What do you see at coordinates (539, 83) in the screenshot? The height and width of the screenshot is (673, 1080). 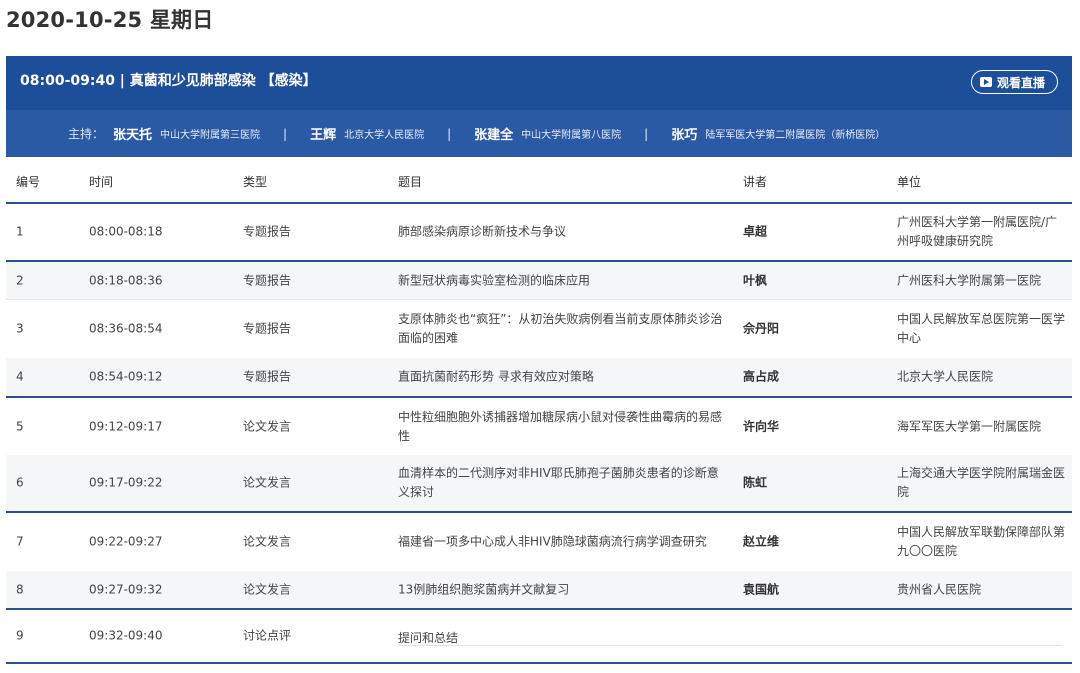 I see `session-header: 08:00-09:40 | 真菌和少见肺部感染 【感染】 观看直播` at bounding box center [539, 83].